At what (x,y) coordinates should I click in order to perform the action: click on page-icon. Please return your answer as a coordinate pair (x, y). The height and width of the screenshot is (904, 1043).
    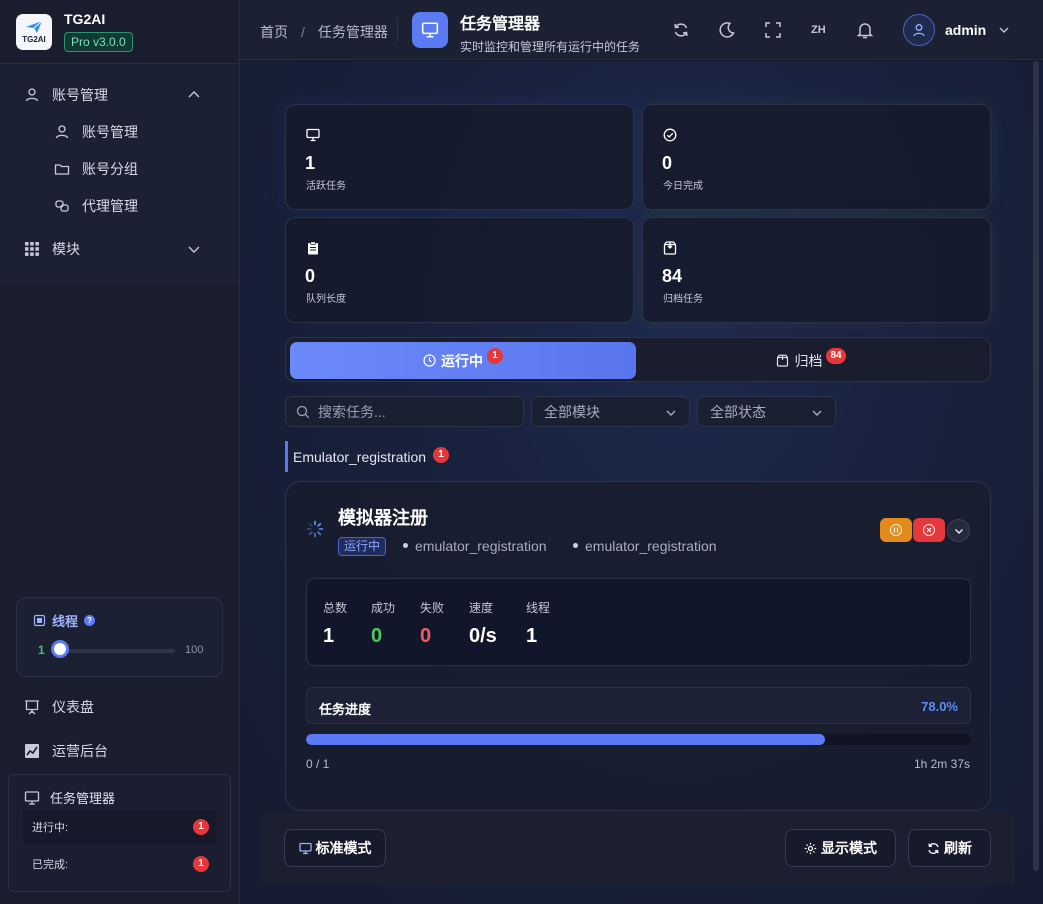
    Looking at the image, I should click on (430, 30).